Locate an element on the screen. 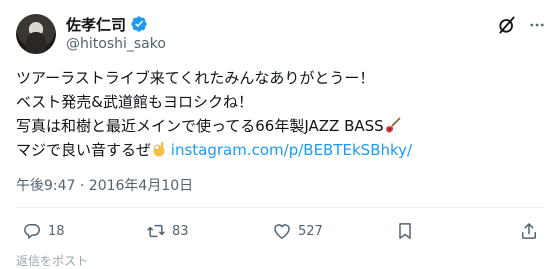  bookmark-icon is located at coordinates (405, 231).